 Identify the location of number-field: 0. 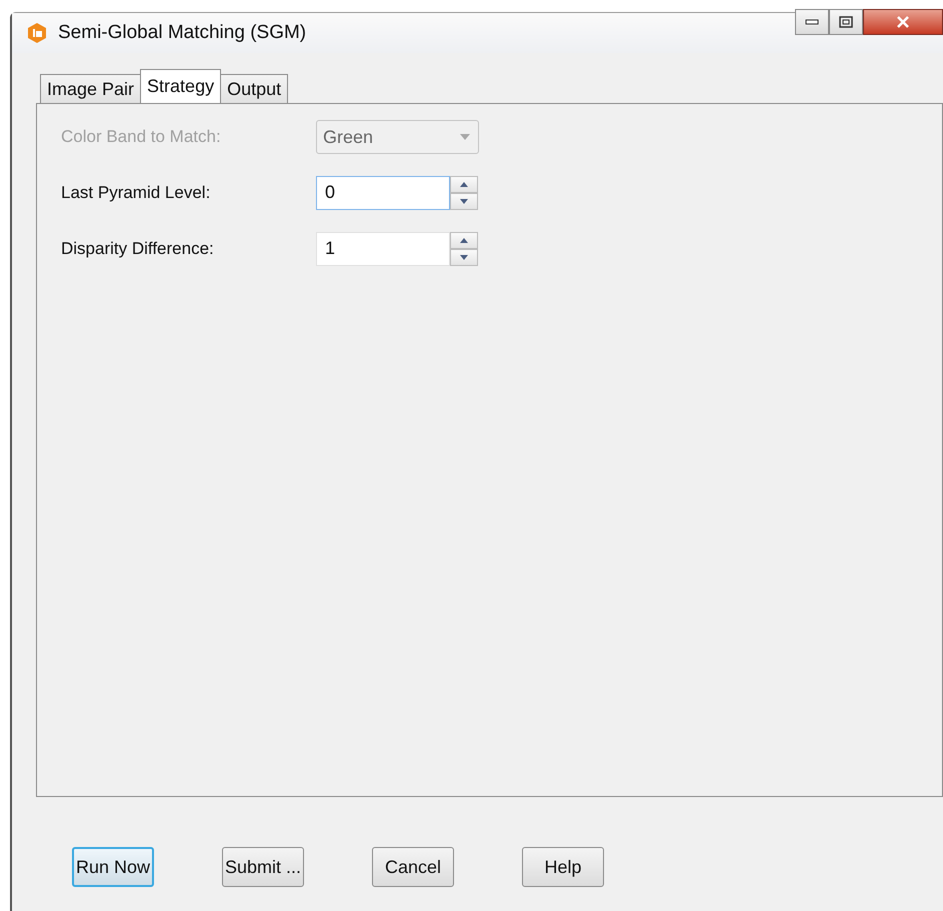
(383, 193).